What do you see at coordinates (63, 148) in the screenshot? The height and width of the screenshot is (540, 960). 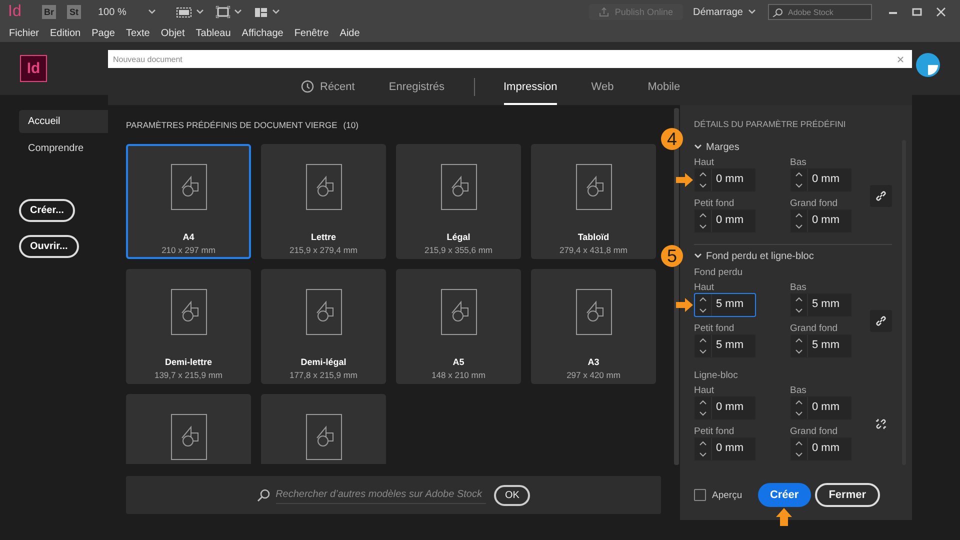 I see `sidebar-item: Comprendre` at bounding box center [63, 148].